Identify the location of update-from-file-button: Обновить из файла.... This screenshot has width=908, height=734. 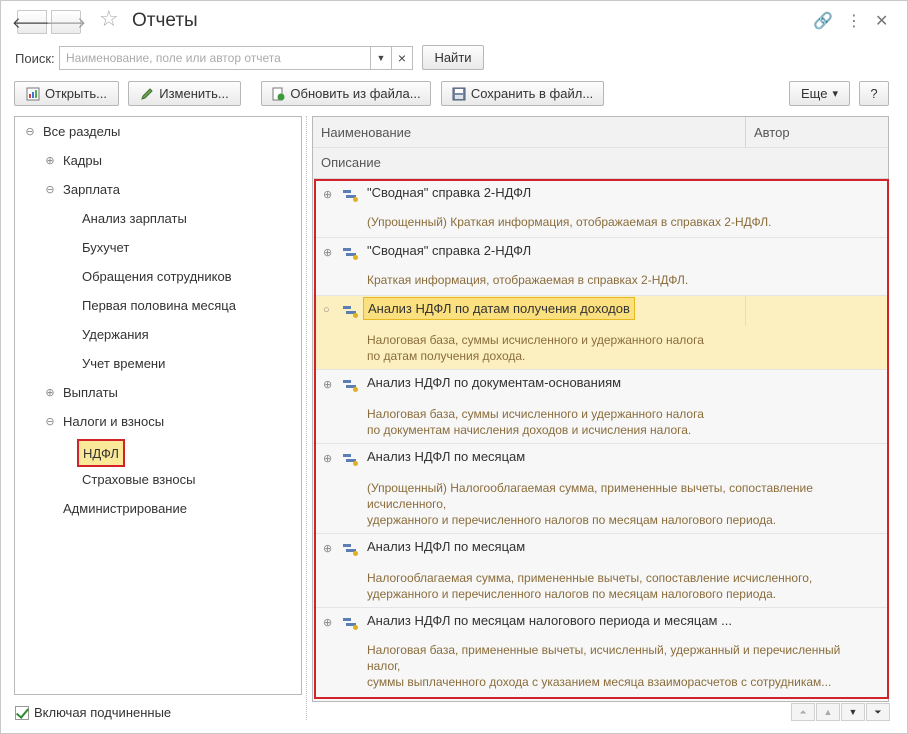
(346, 93).